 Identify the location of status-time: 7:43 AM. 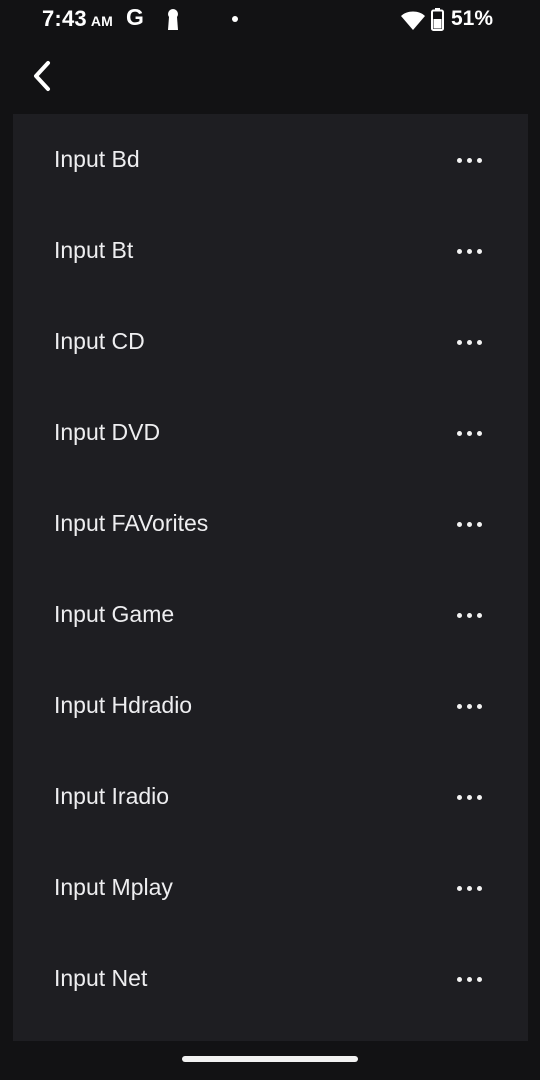
(77, 19).